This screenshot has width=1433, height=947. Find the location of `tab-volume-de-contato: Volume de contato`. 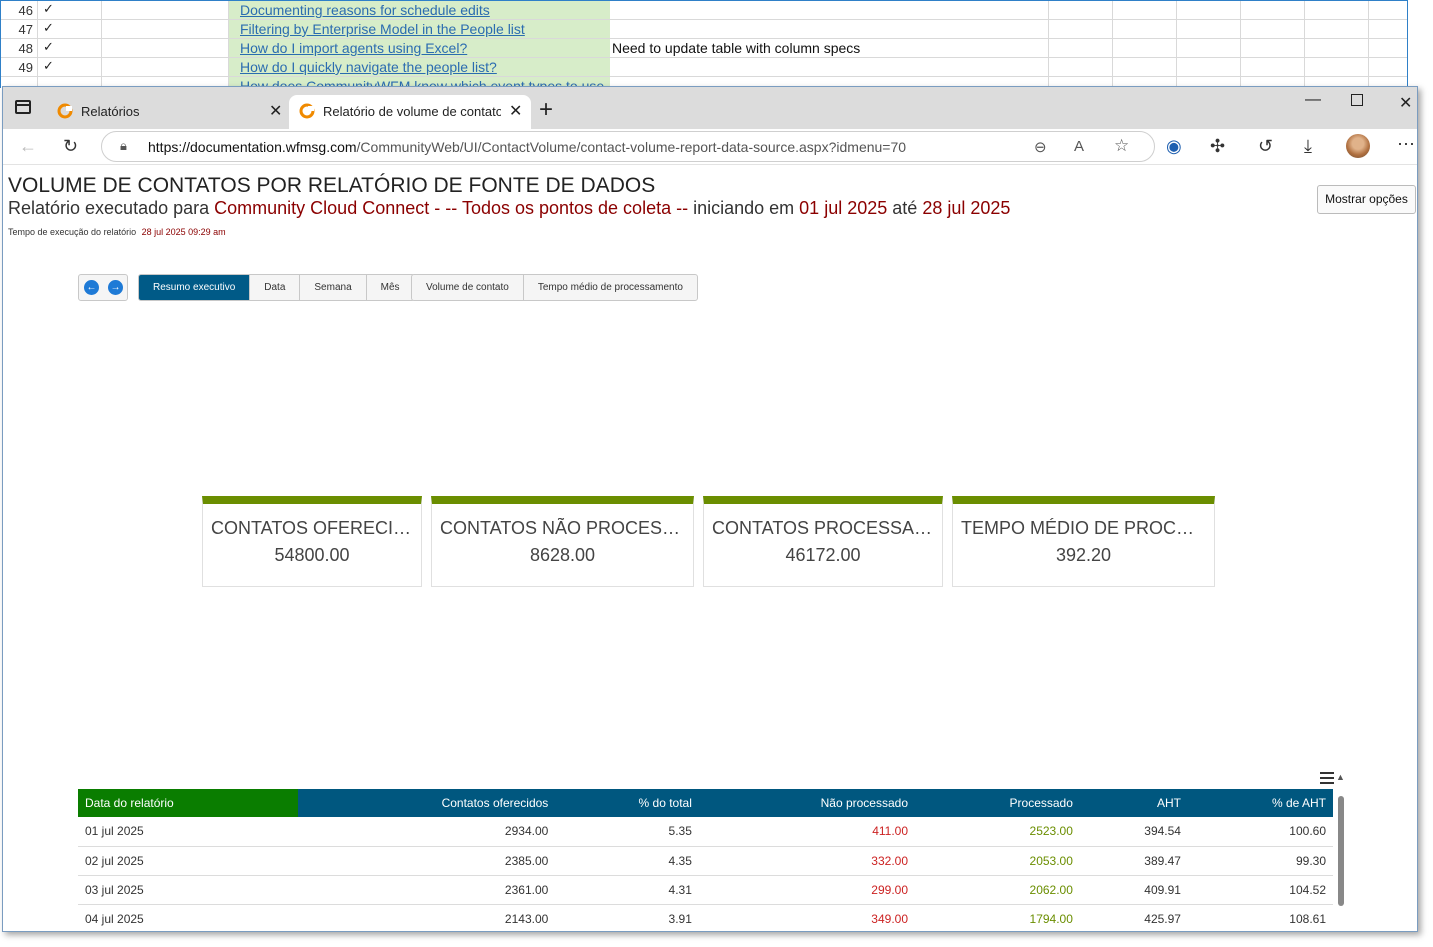

tab-volume-de-contato: Volume de contato is located at coordinates (468, 287).